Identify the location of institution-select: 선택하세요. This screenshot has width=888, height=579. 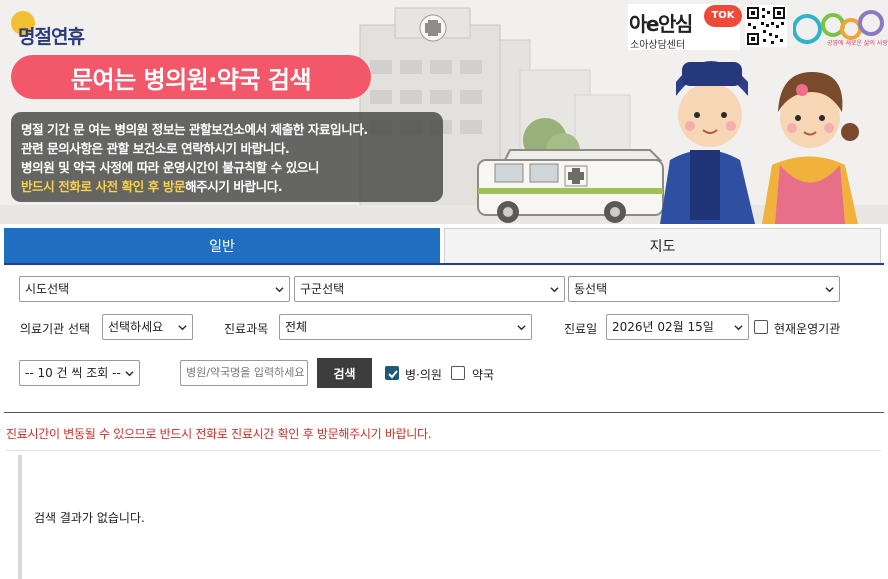
(147, 327).